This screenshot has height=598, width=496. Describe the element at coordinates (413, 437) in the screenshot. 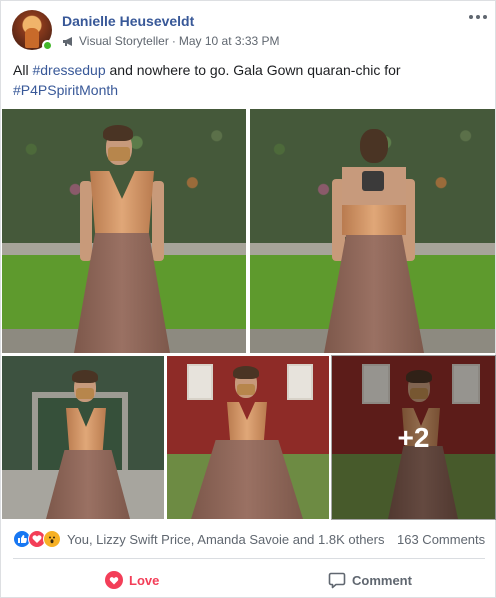

I see `more-photos-overlay: +2` at that location.